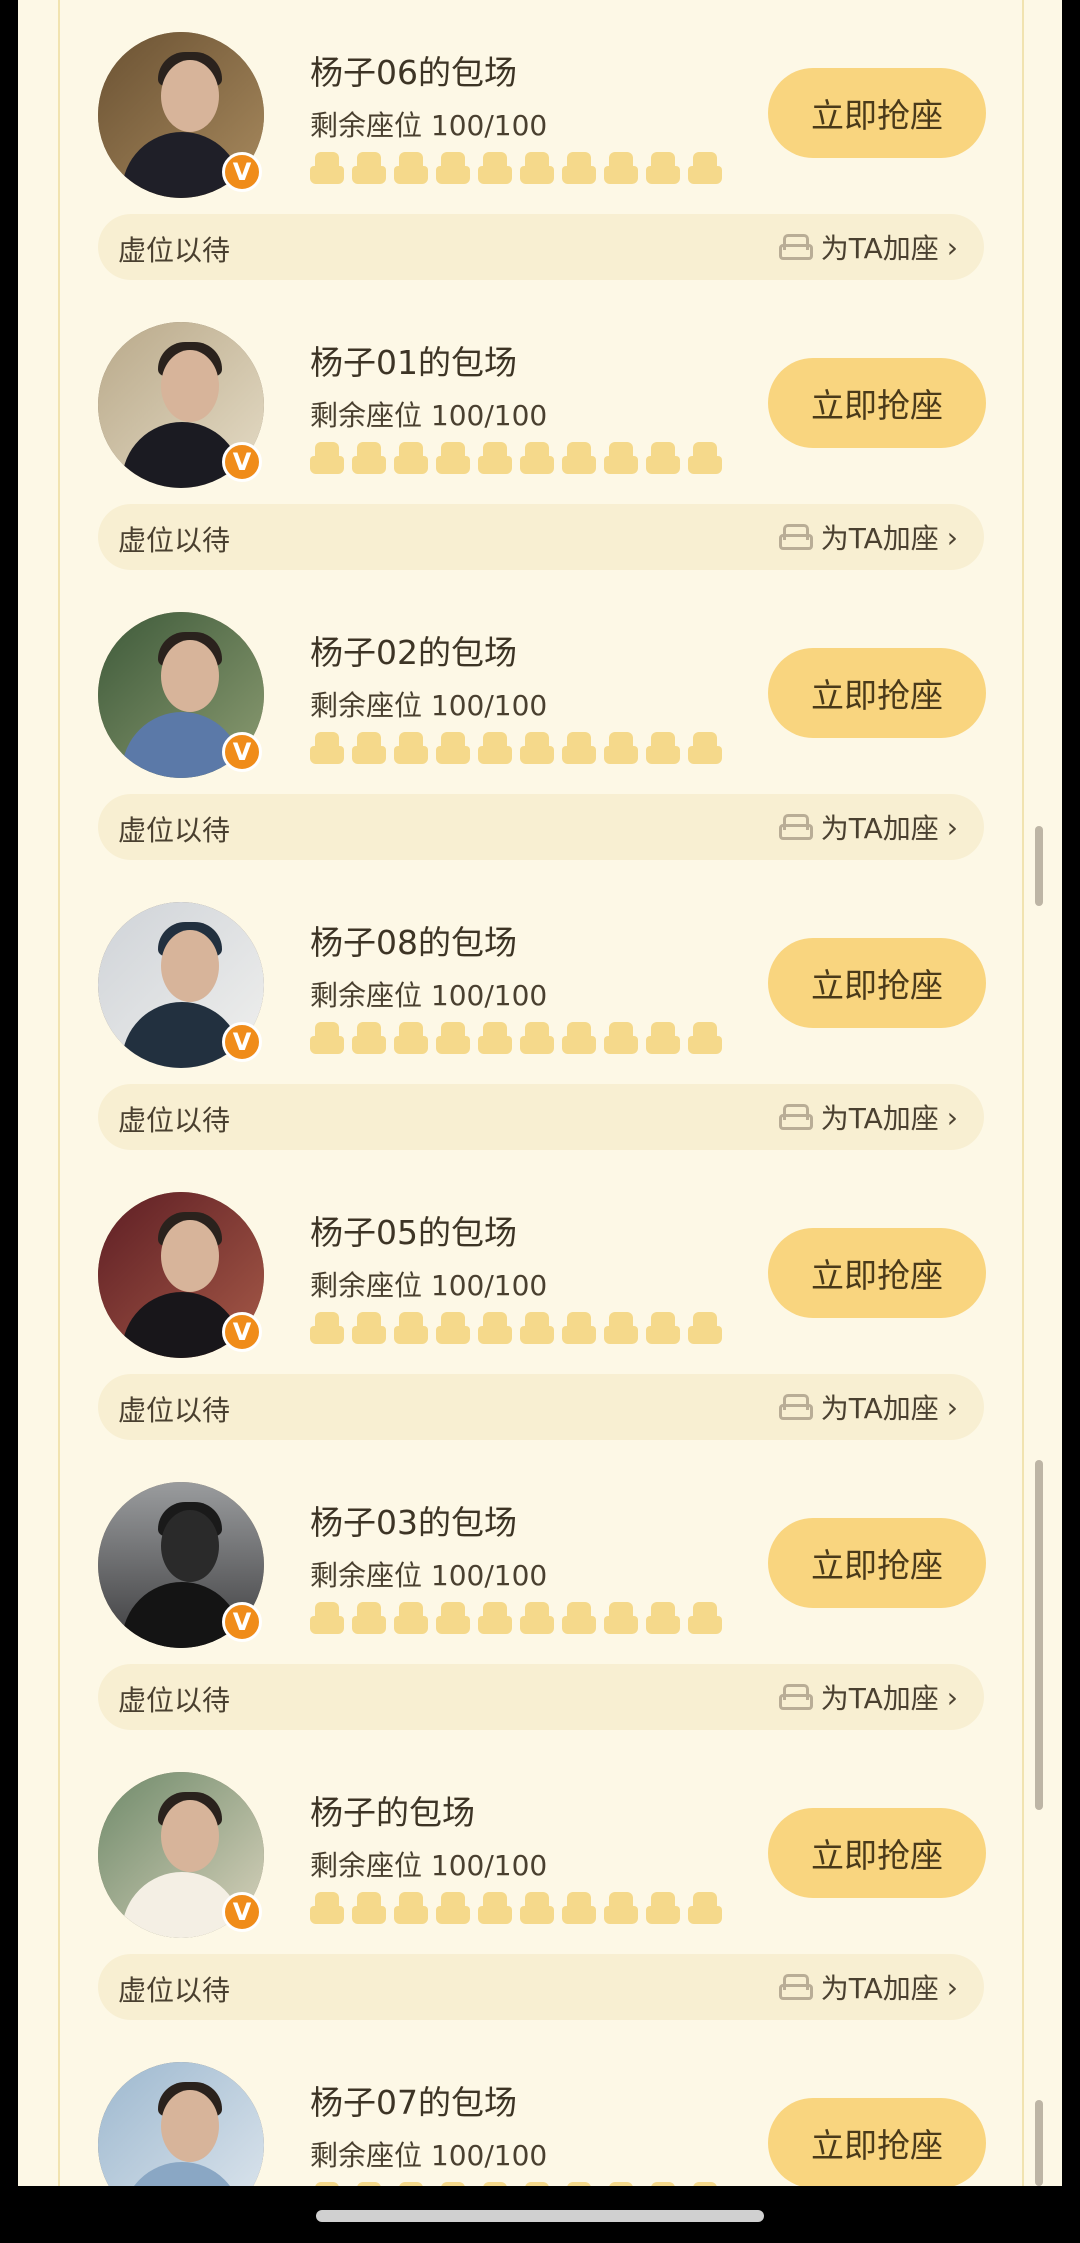  I want to click on home-indicator, so click(540, 2216).